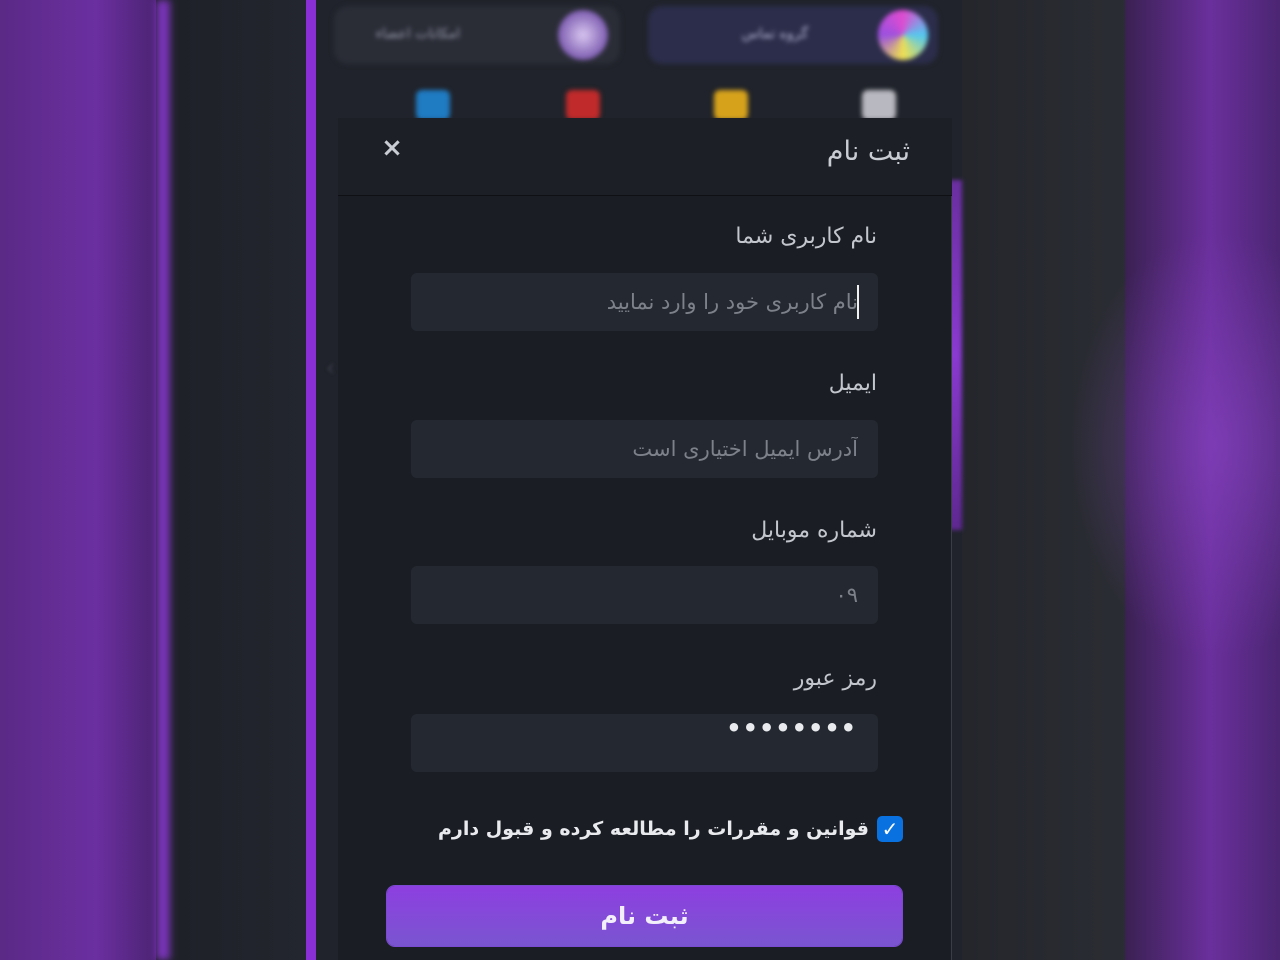  What do you see at coordinates (583, 105) in the screenshot?
I see `red-app-icon` at bounding box center [583, 105].